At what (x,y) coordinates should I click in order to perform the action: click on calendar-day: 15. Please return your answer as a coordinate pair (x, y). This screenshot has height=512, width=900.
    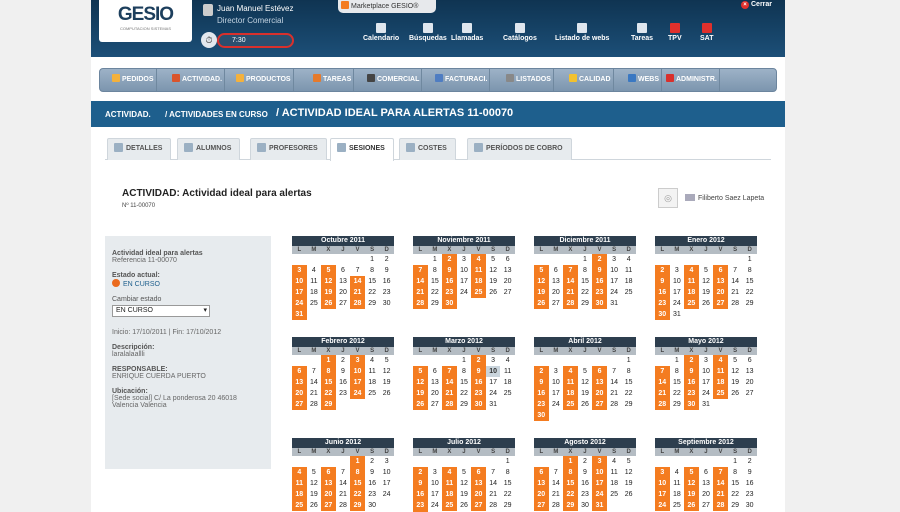
    Looking at the image, I should click on (507, 483).